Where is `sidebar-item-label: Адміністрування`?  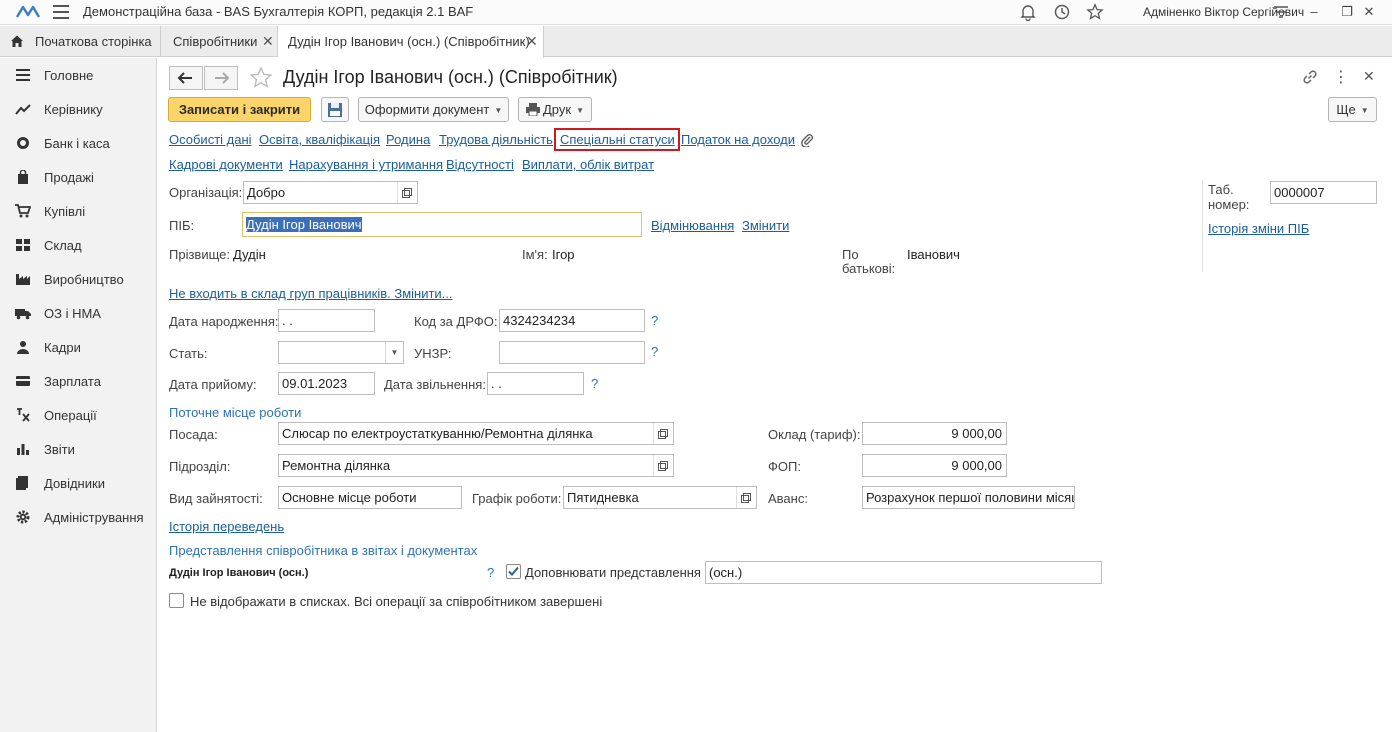
sidebar-item-label: Адміністрування is located at coordinates (94, 517).